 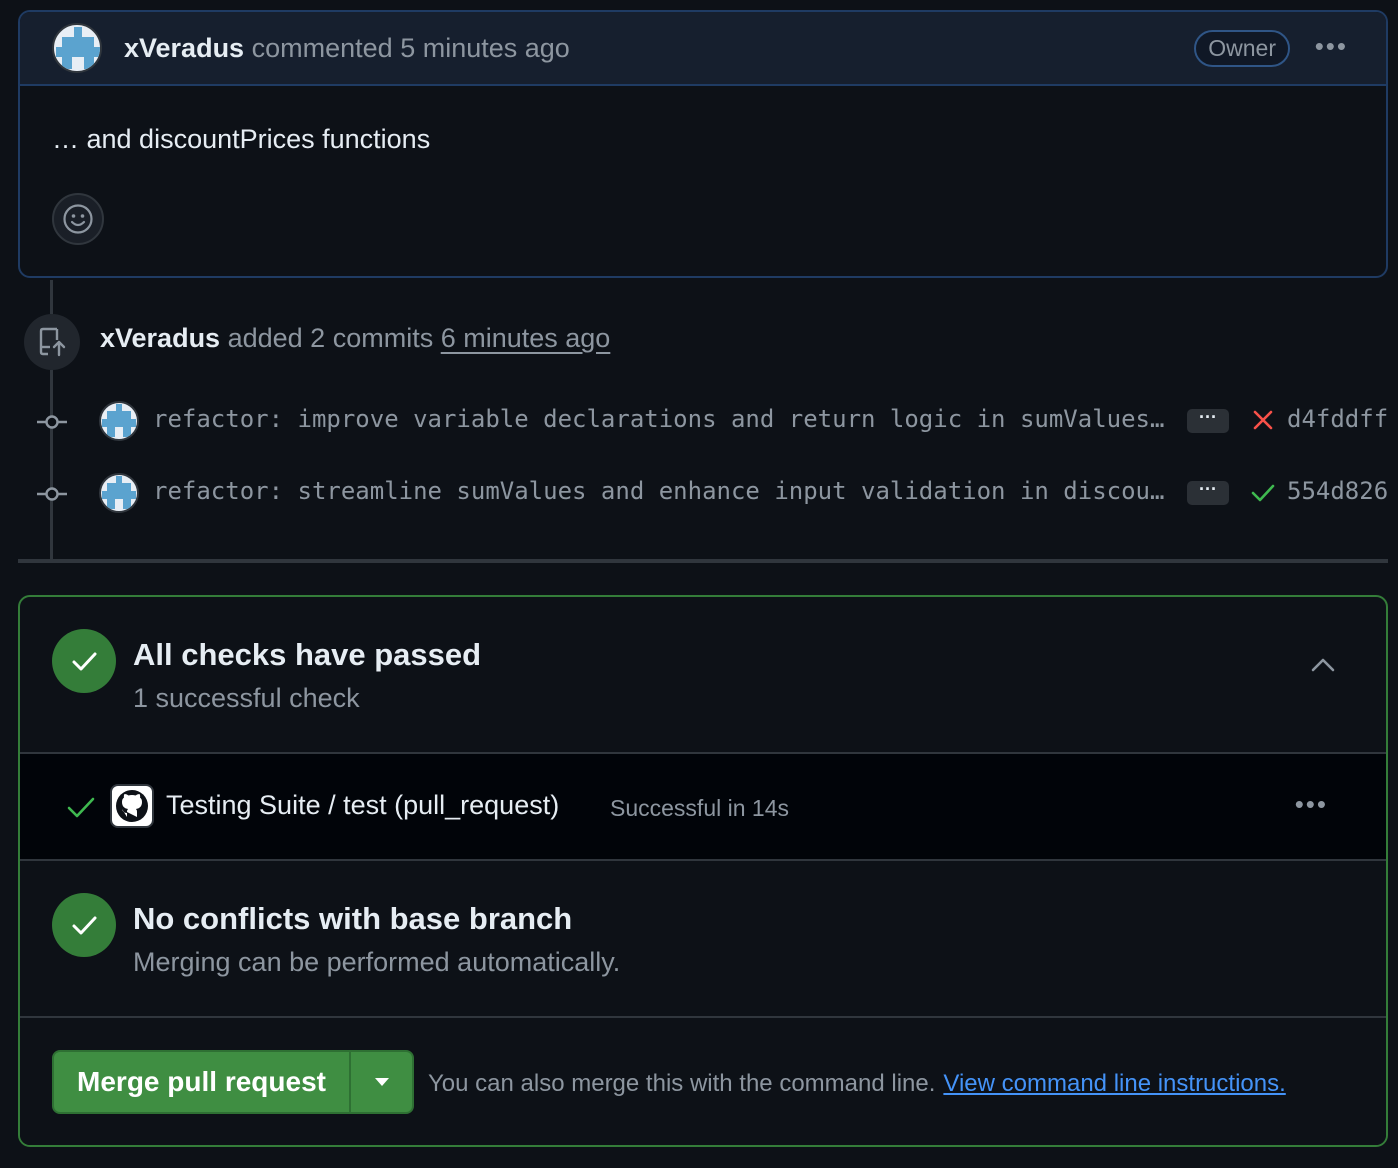 I want to click on merge-pull-request-button: Merge pull request, so click(x=202, y=1082).